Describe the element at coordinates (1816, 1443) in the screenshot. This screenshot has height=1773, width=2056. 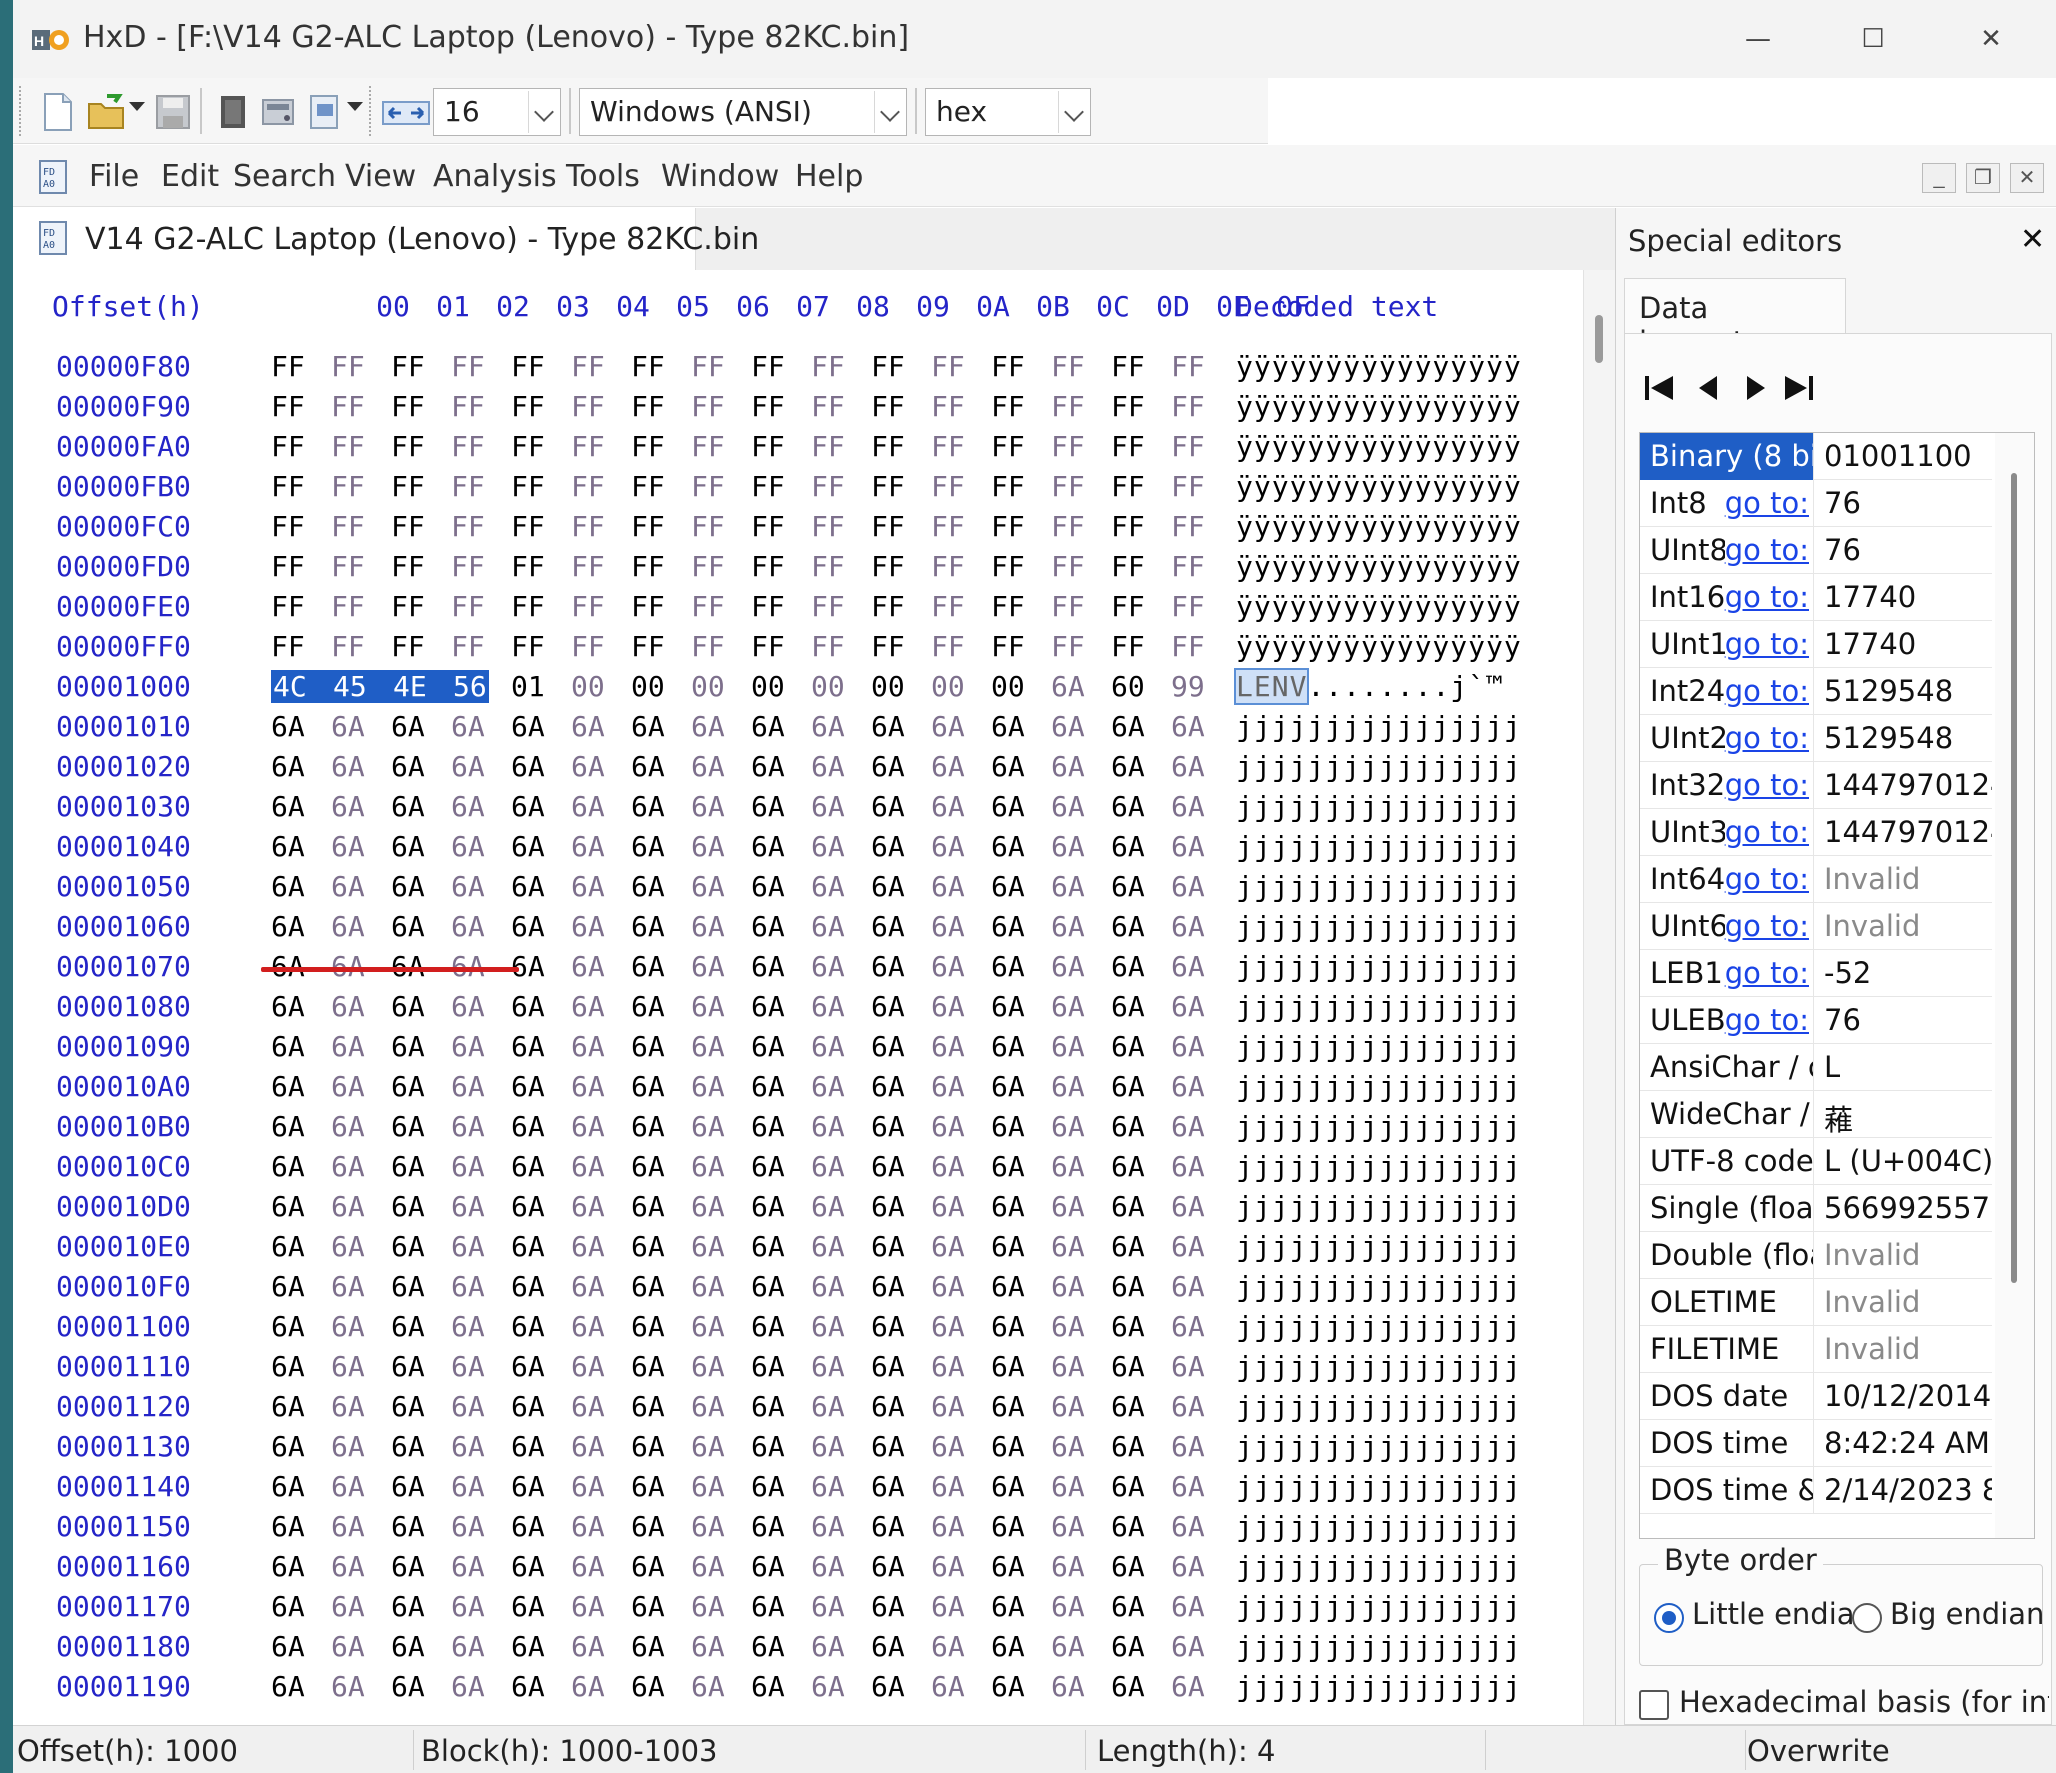
I see `inspector-row: DOS time 8:42:24 AM` at that location.